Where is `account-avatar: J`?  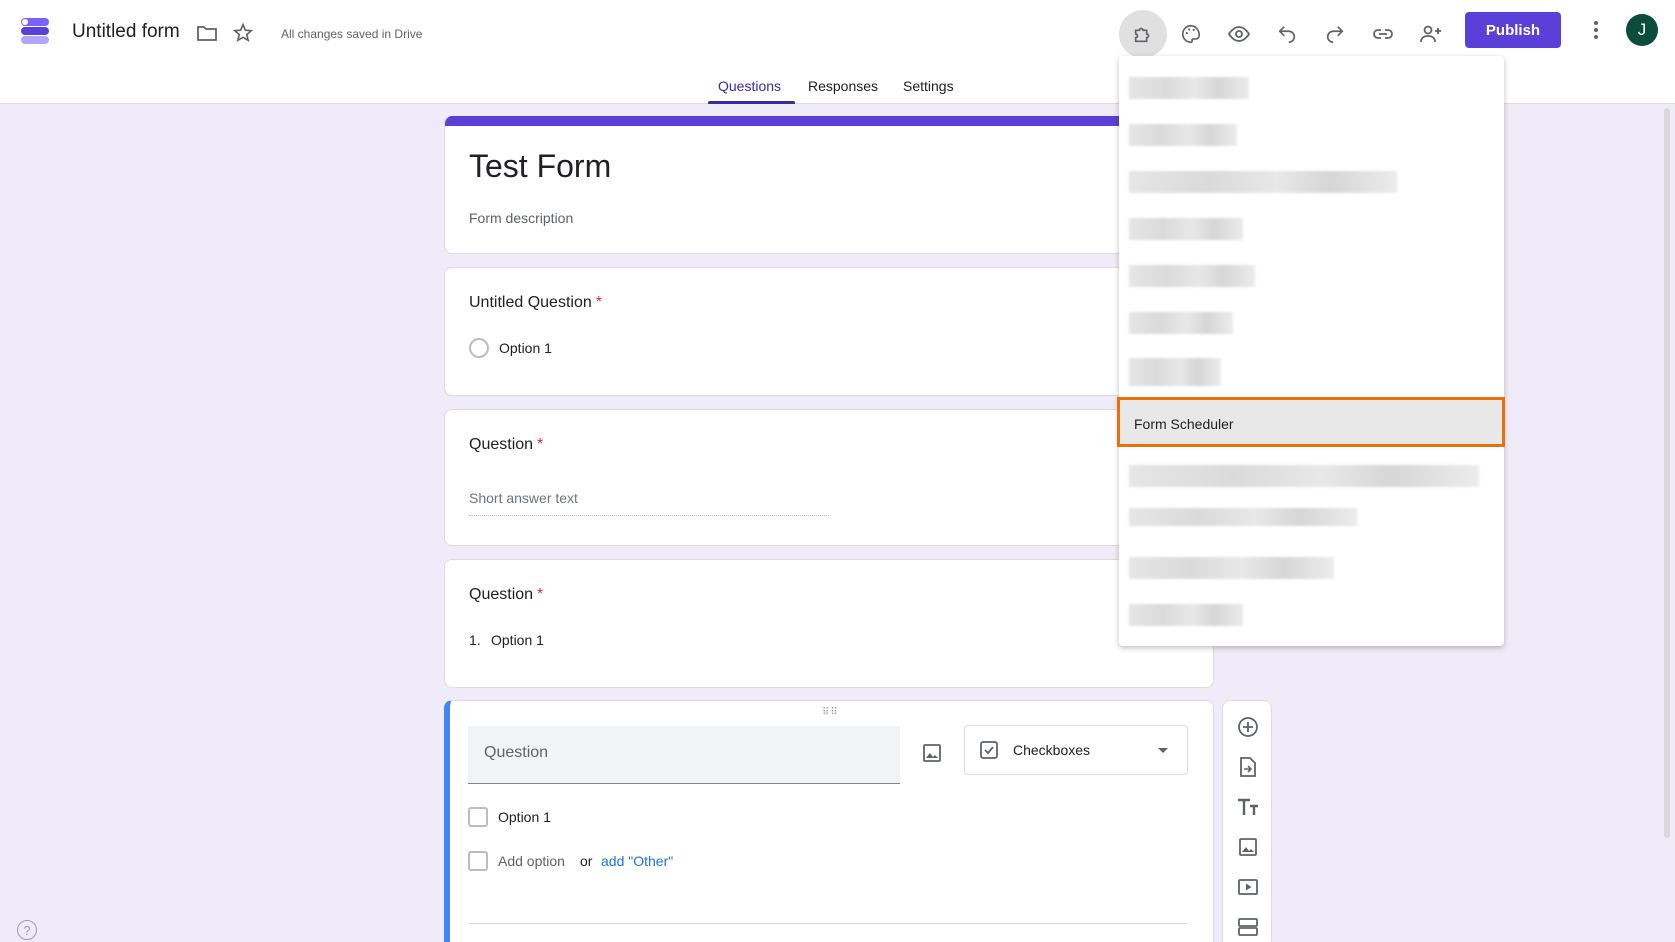
account-avatar: J is located at coordinates (1642, 30).